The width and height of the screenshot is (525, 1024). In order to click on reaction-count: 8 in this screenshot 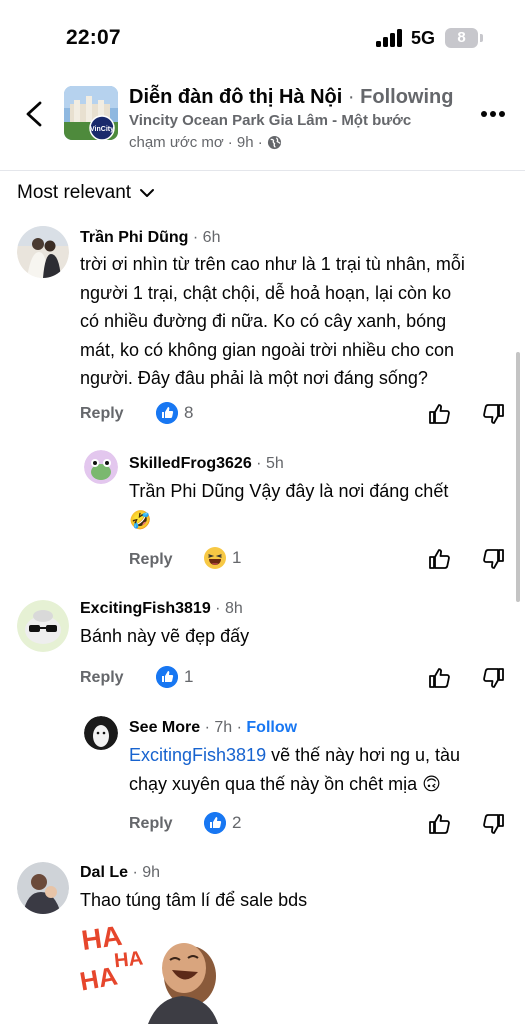, I will do `click(189, 412)`.